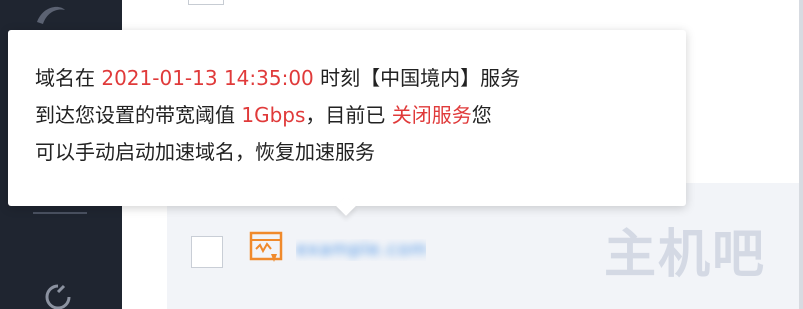 This screenshot has height=309, width=803. Describe the element at coordinates (431, 115) in the screenshot. I see `status-action: 关闭服务` at that location.